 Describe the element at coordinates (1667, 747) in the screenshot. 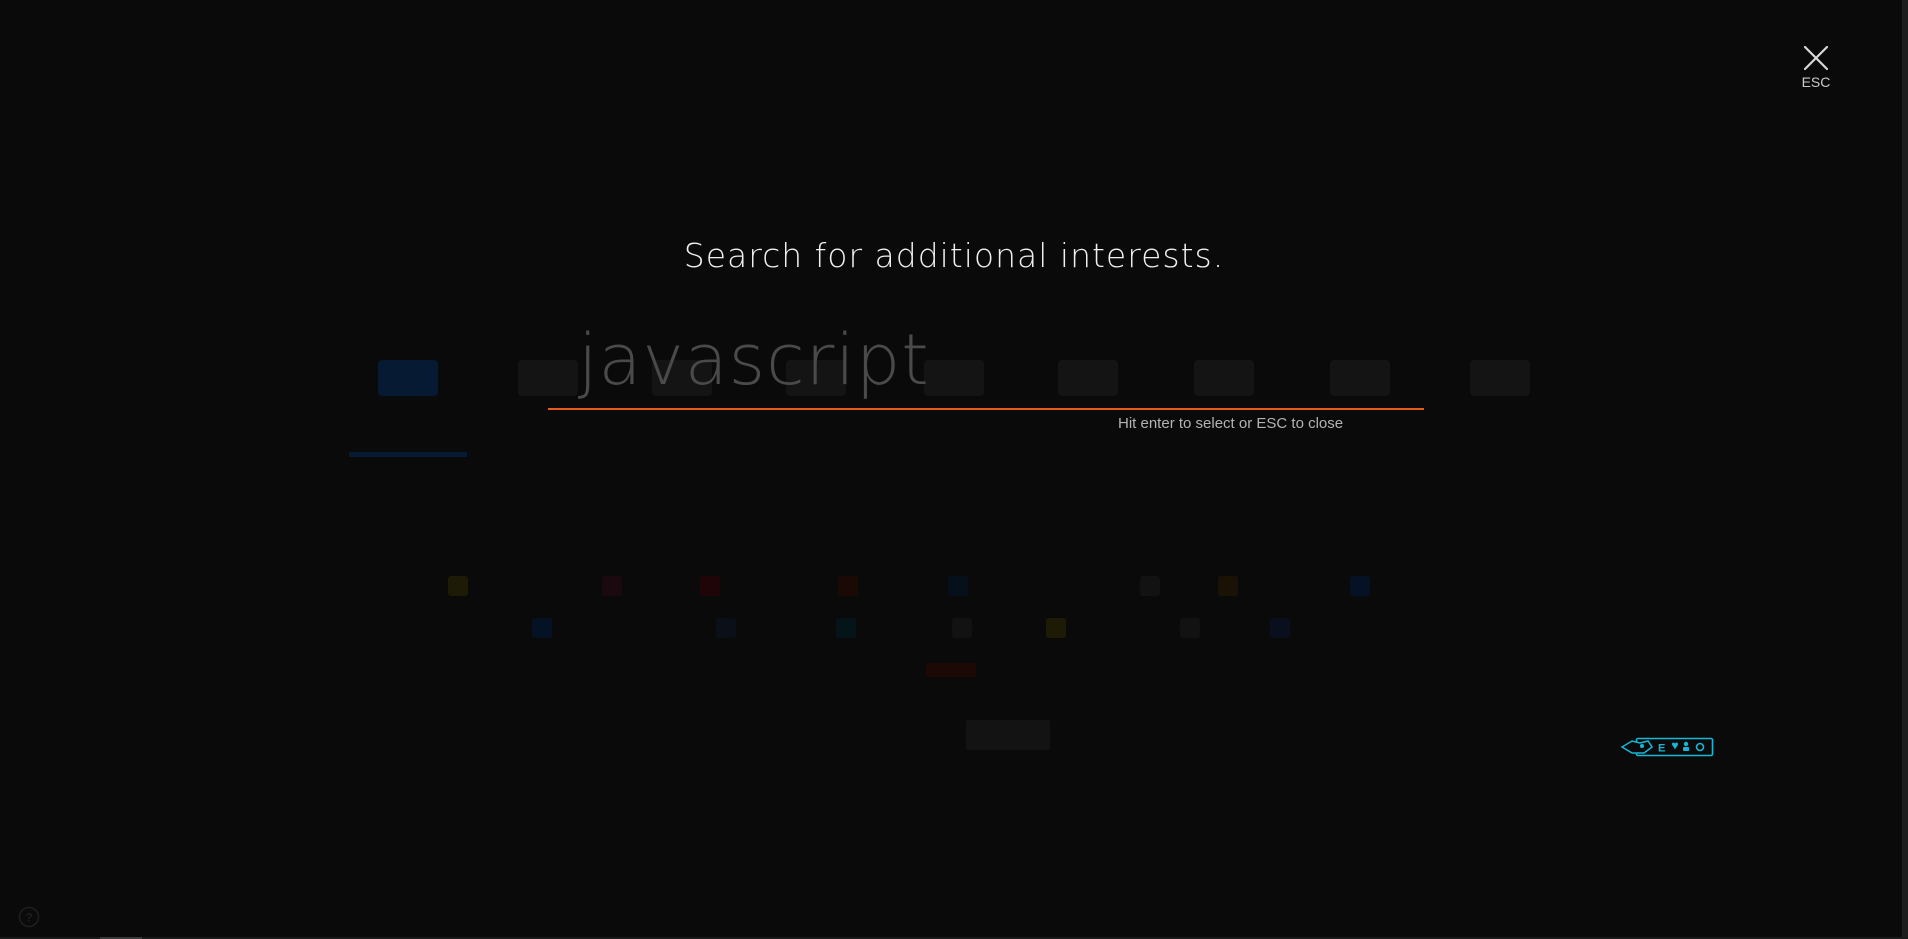

I see `accessibility-badge-icon: E` at that location.